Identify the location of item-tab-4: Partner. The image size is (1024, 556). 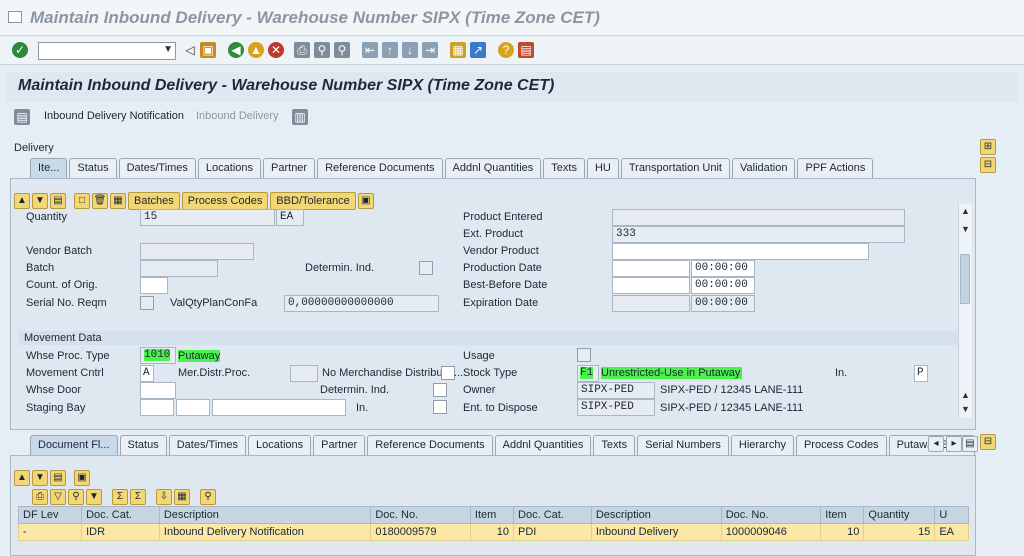
(289, 168).